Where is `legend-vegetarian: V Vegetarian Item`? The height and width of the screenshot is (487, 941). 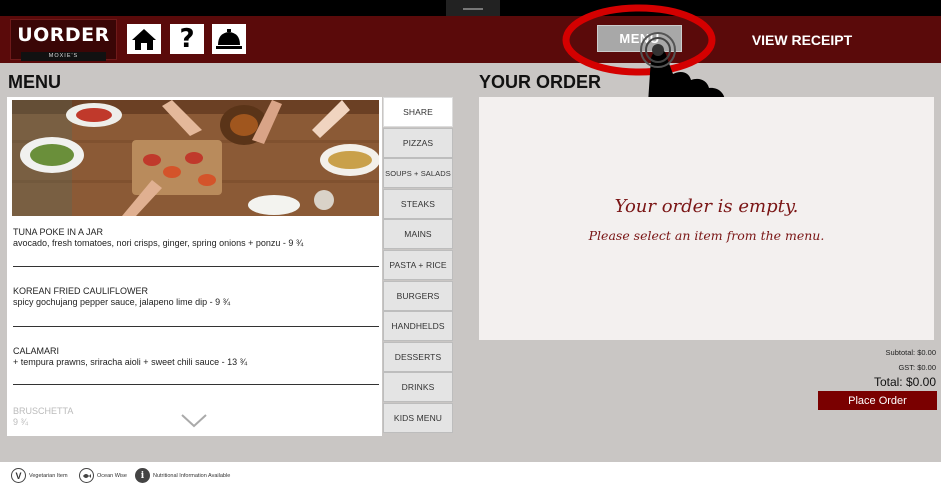
legend-vegetarian: V Vegetarian Item is located at coordinates (39, 475).